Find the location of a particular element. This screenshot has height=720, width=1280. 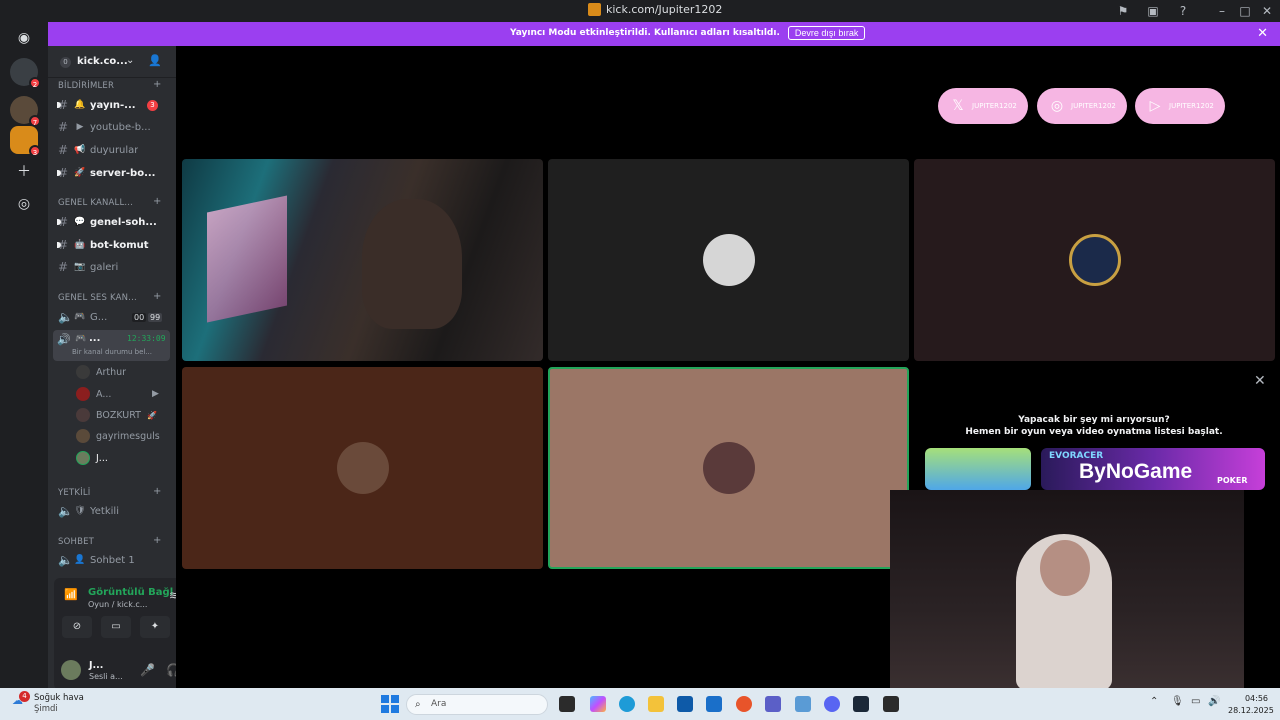

tray-display-icon: ▭ is located at coordinates (1195, 701).